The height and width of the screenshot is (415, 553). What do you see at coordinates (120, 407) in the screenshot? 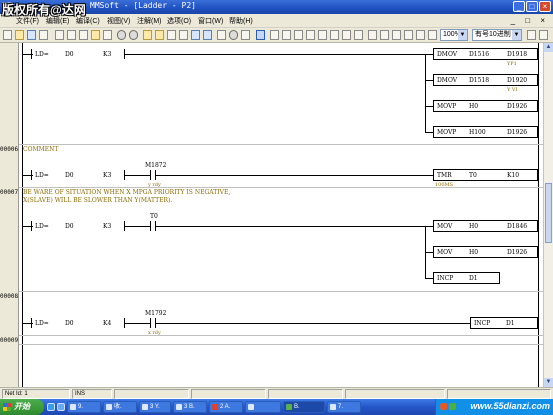
I see `taskbar-item: 收.` at bounding box center [120, 407].